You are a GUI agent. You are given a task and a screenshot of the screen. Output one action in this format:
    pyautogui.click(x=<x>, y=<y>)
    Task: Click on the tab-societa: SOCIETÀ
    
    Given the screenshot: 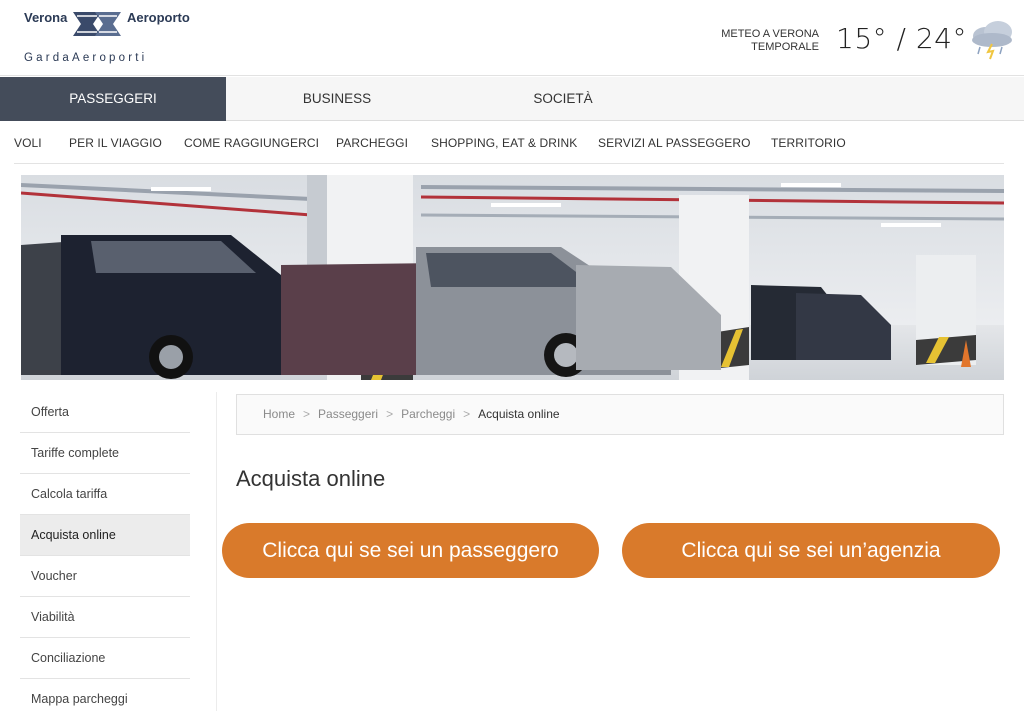 What is the action you would take?
    pyautogui.click(x=563, y=99)
    